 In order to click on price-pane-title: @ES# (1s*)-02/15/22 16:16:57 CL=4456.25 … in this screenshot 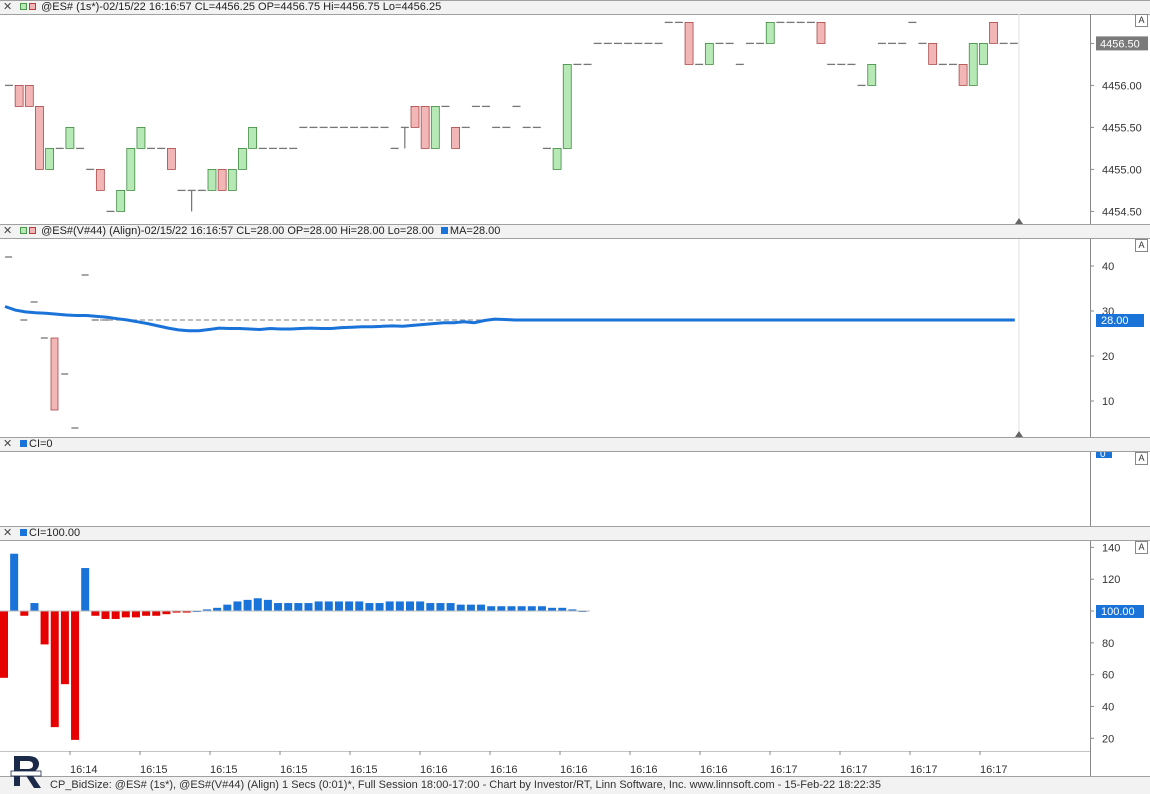, I will do `click(230, 7)`.